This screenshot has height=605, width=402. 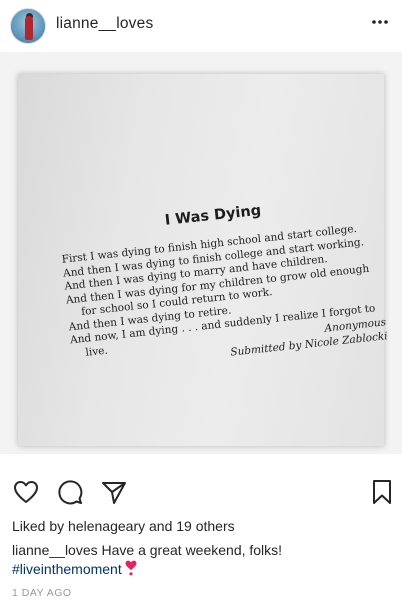 I want to click on caption-username: lianne__loves, so click(x=55, y=550).